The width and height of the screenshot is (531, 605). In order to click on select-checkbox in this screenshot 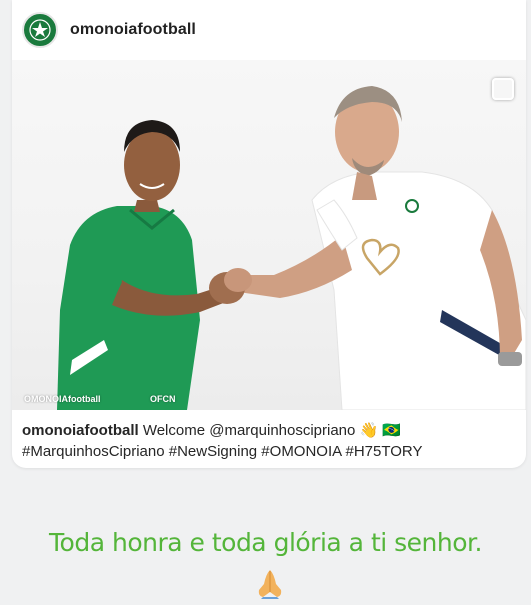, I will do `click(503, 89)`.